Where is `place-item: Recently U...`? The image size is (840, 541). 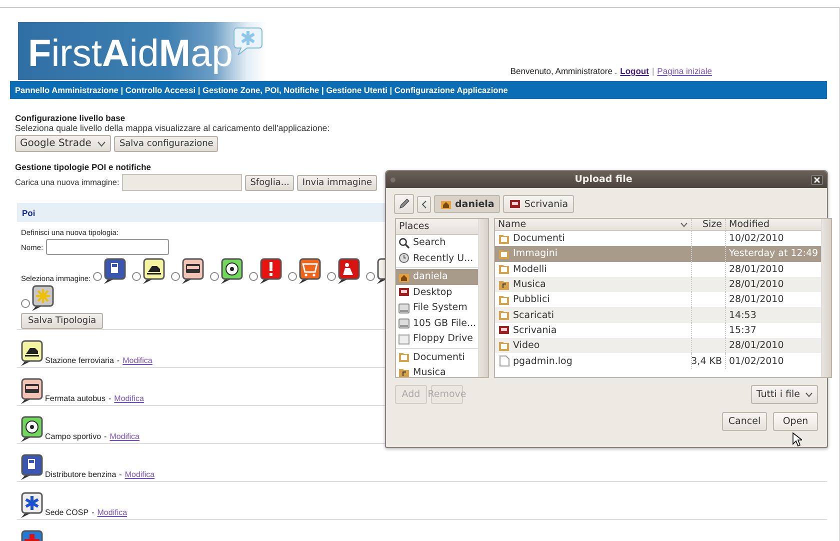 place-item: Recently U... is located at coordinates (437, 258).